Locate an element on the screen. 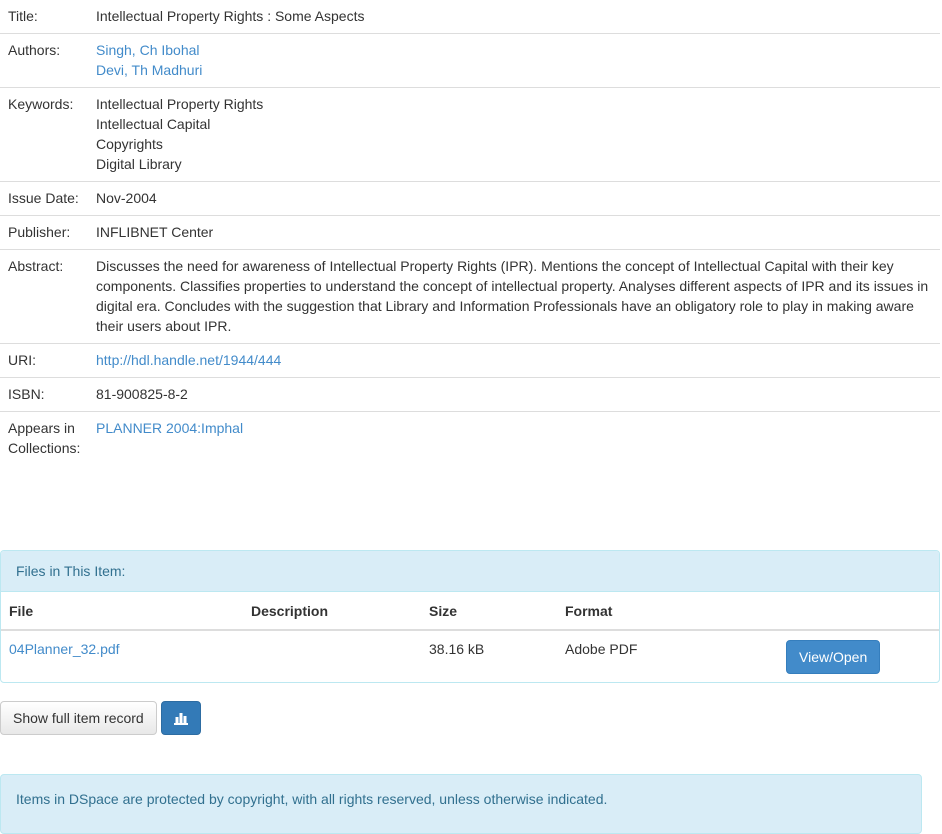 This screenshot has width=942, height=834. bar-chart-icon is located at coordinates (180, 719).